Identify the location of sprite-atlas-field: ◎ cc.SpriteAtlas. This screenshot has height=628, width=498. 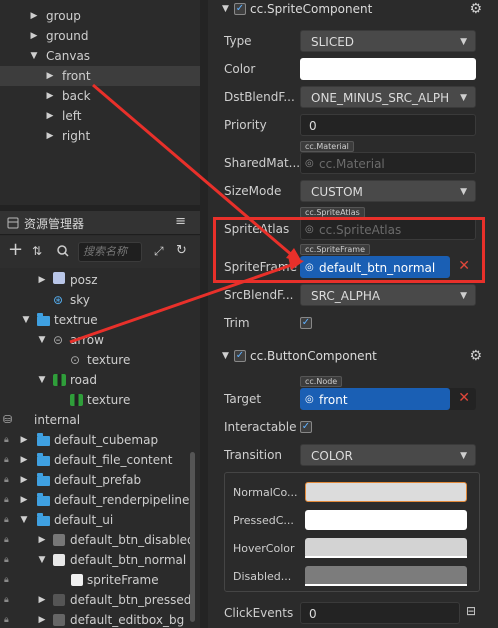
(388, 229).